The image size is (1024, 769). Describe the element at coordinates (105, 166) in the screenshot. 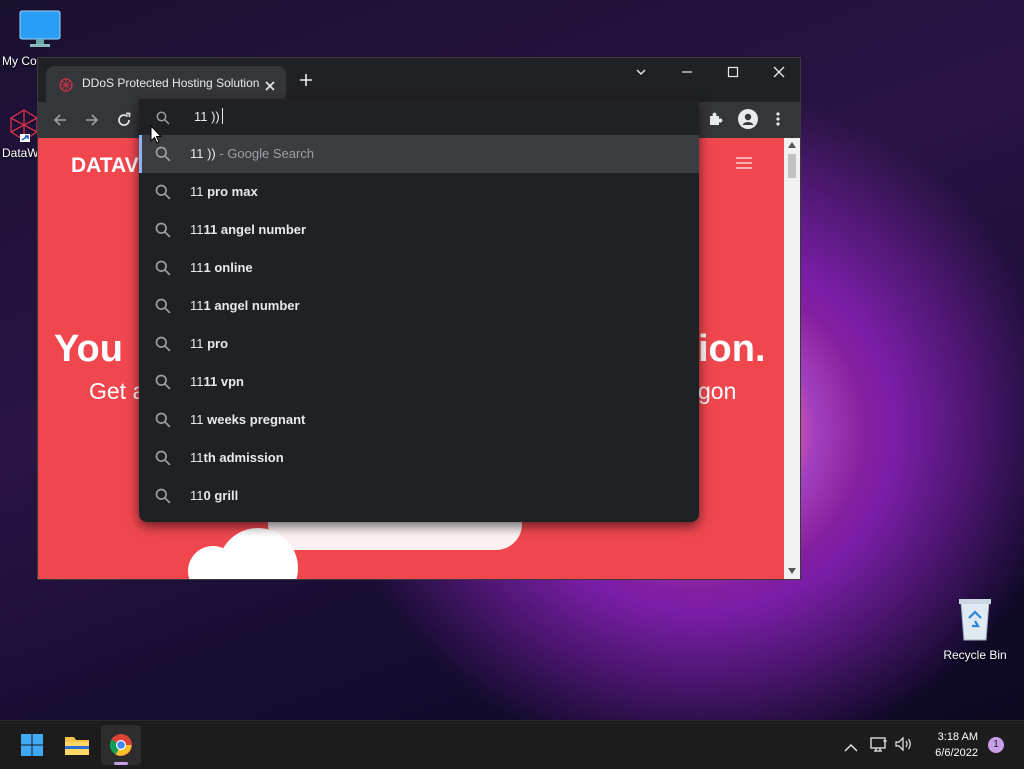

I see `site-brand: DATAV` at that location.